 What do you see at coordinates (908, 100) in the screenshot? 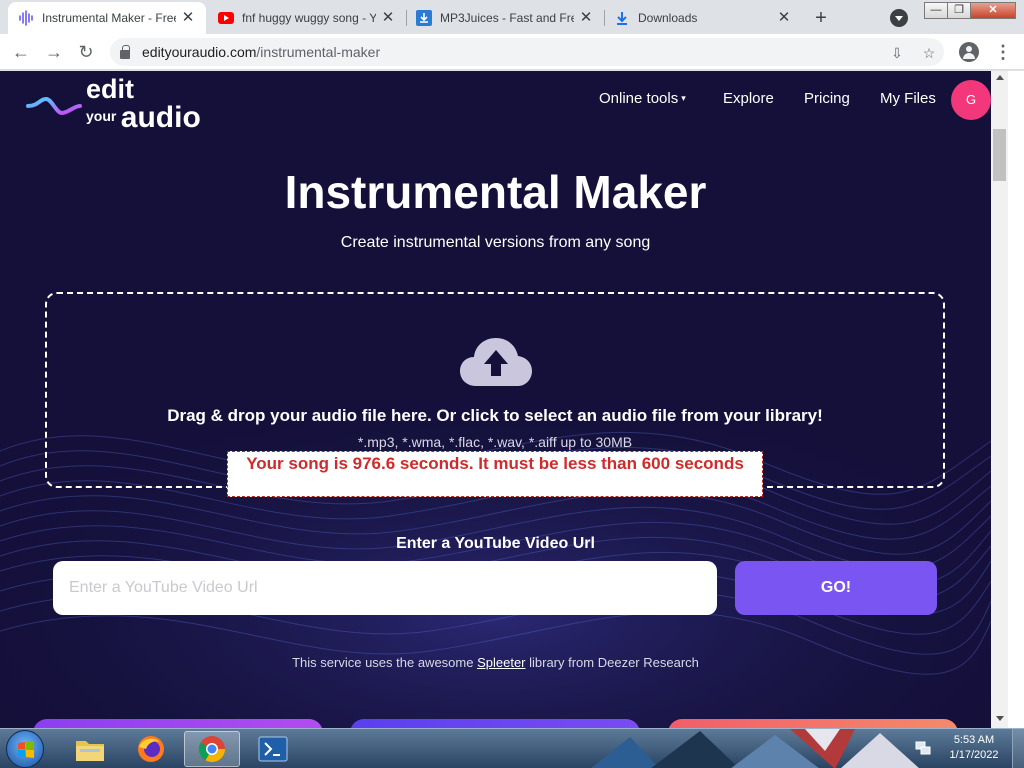
I see `nav-my-files: My Files` at bounding box center [908, 100].